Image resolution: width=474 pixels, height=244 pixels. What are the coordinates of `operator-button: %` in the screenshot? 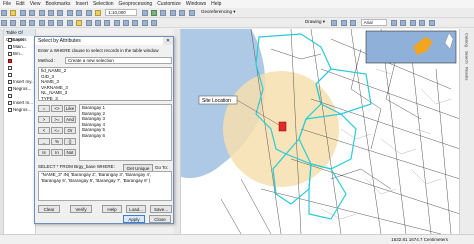 It's located at (57, 141).